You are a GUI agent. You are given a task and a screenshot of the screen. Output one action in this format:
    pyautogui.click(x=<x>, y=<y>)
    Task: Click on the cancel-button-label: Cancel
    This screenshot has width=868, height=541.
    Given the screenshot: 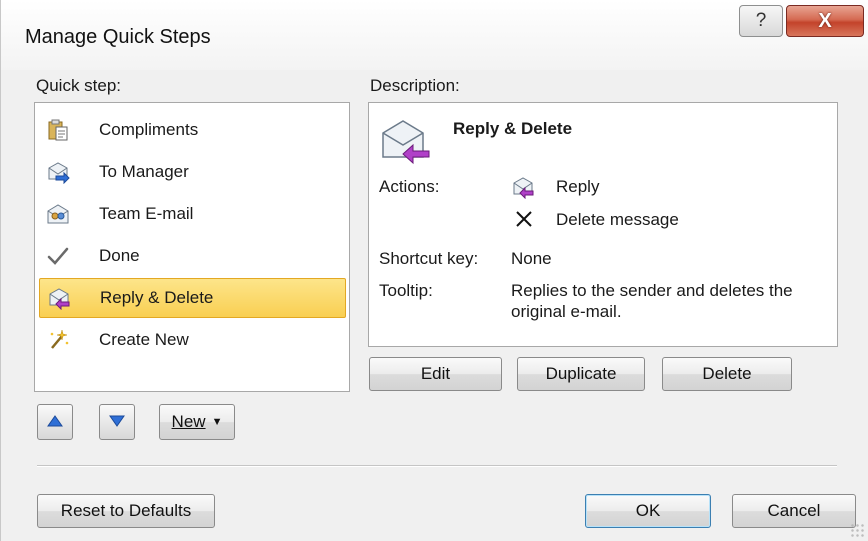 What is the action you would take?
    pyautogui.click(x=794, y=510)
    